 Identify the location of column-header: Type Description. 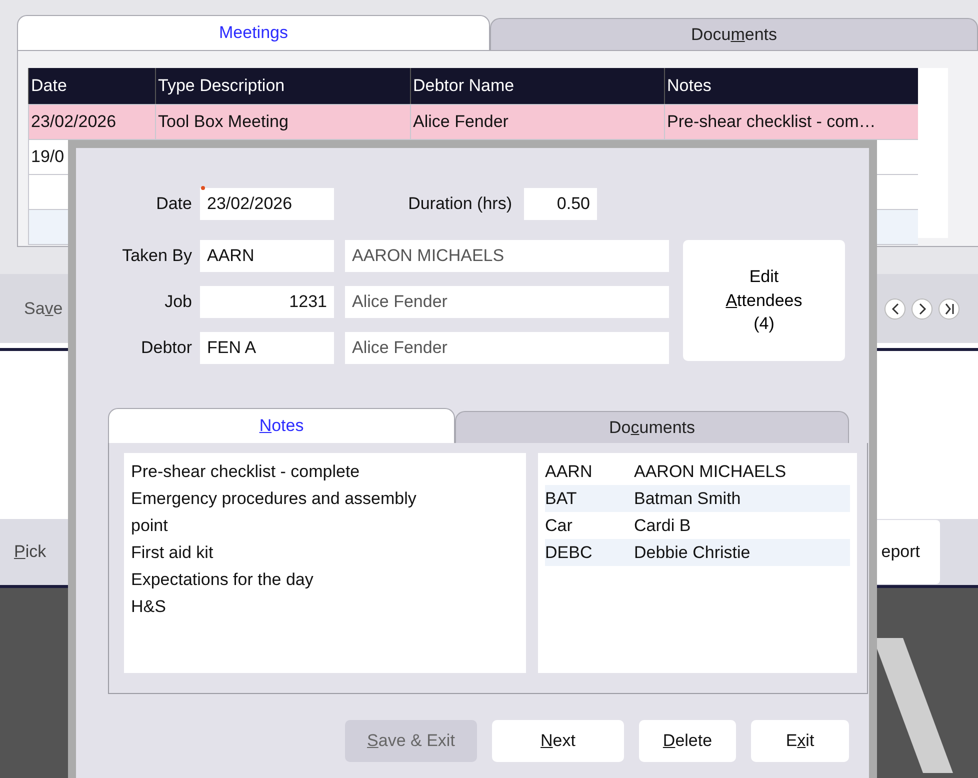
(282, 86).